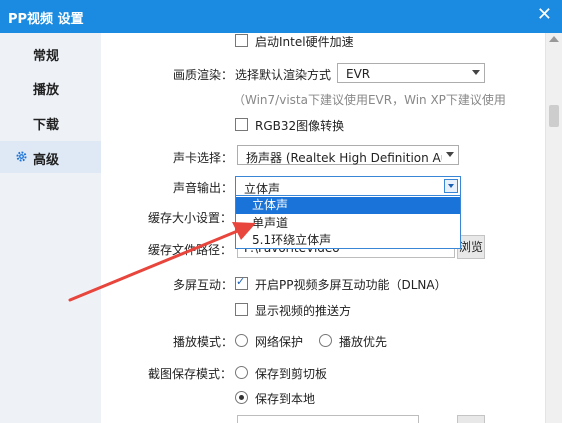 Image resolution: width=562 pixels, height=423 pixels. I want to click on screenshot-local-radio, so click(241, 397).